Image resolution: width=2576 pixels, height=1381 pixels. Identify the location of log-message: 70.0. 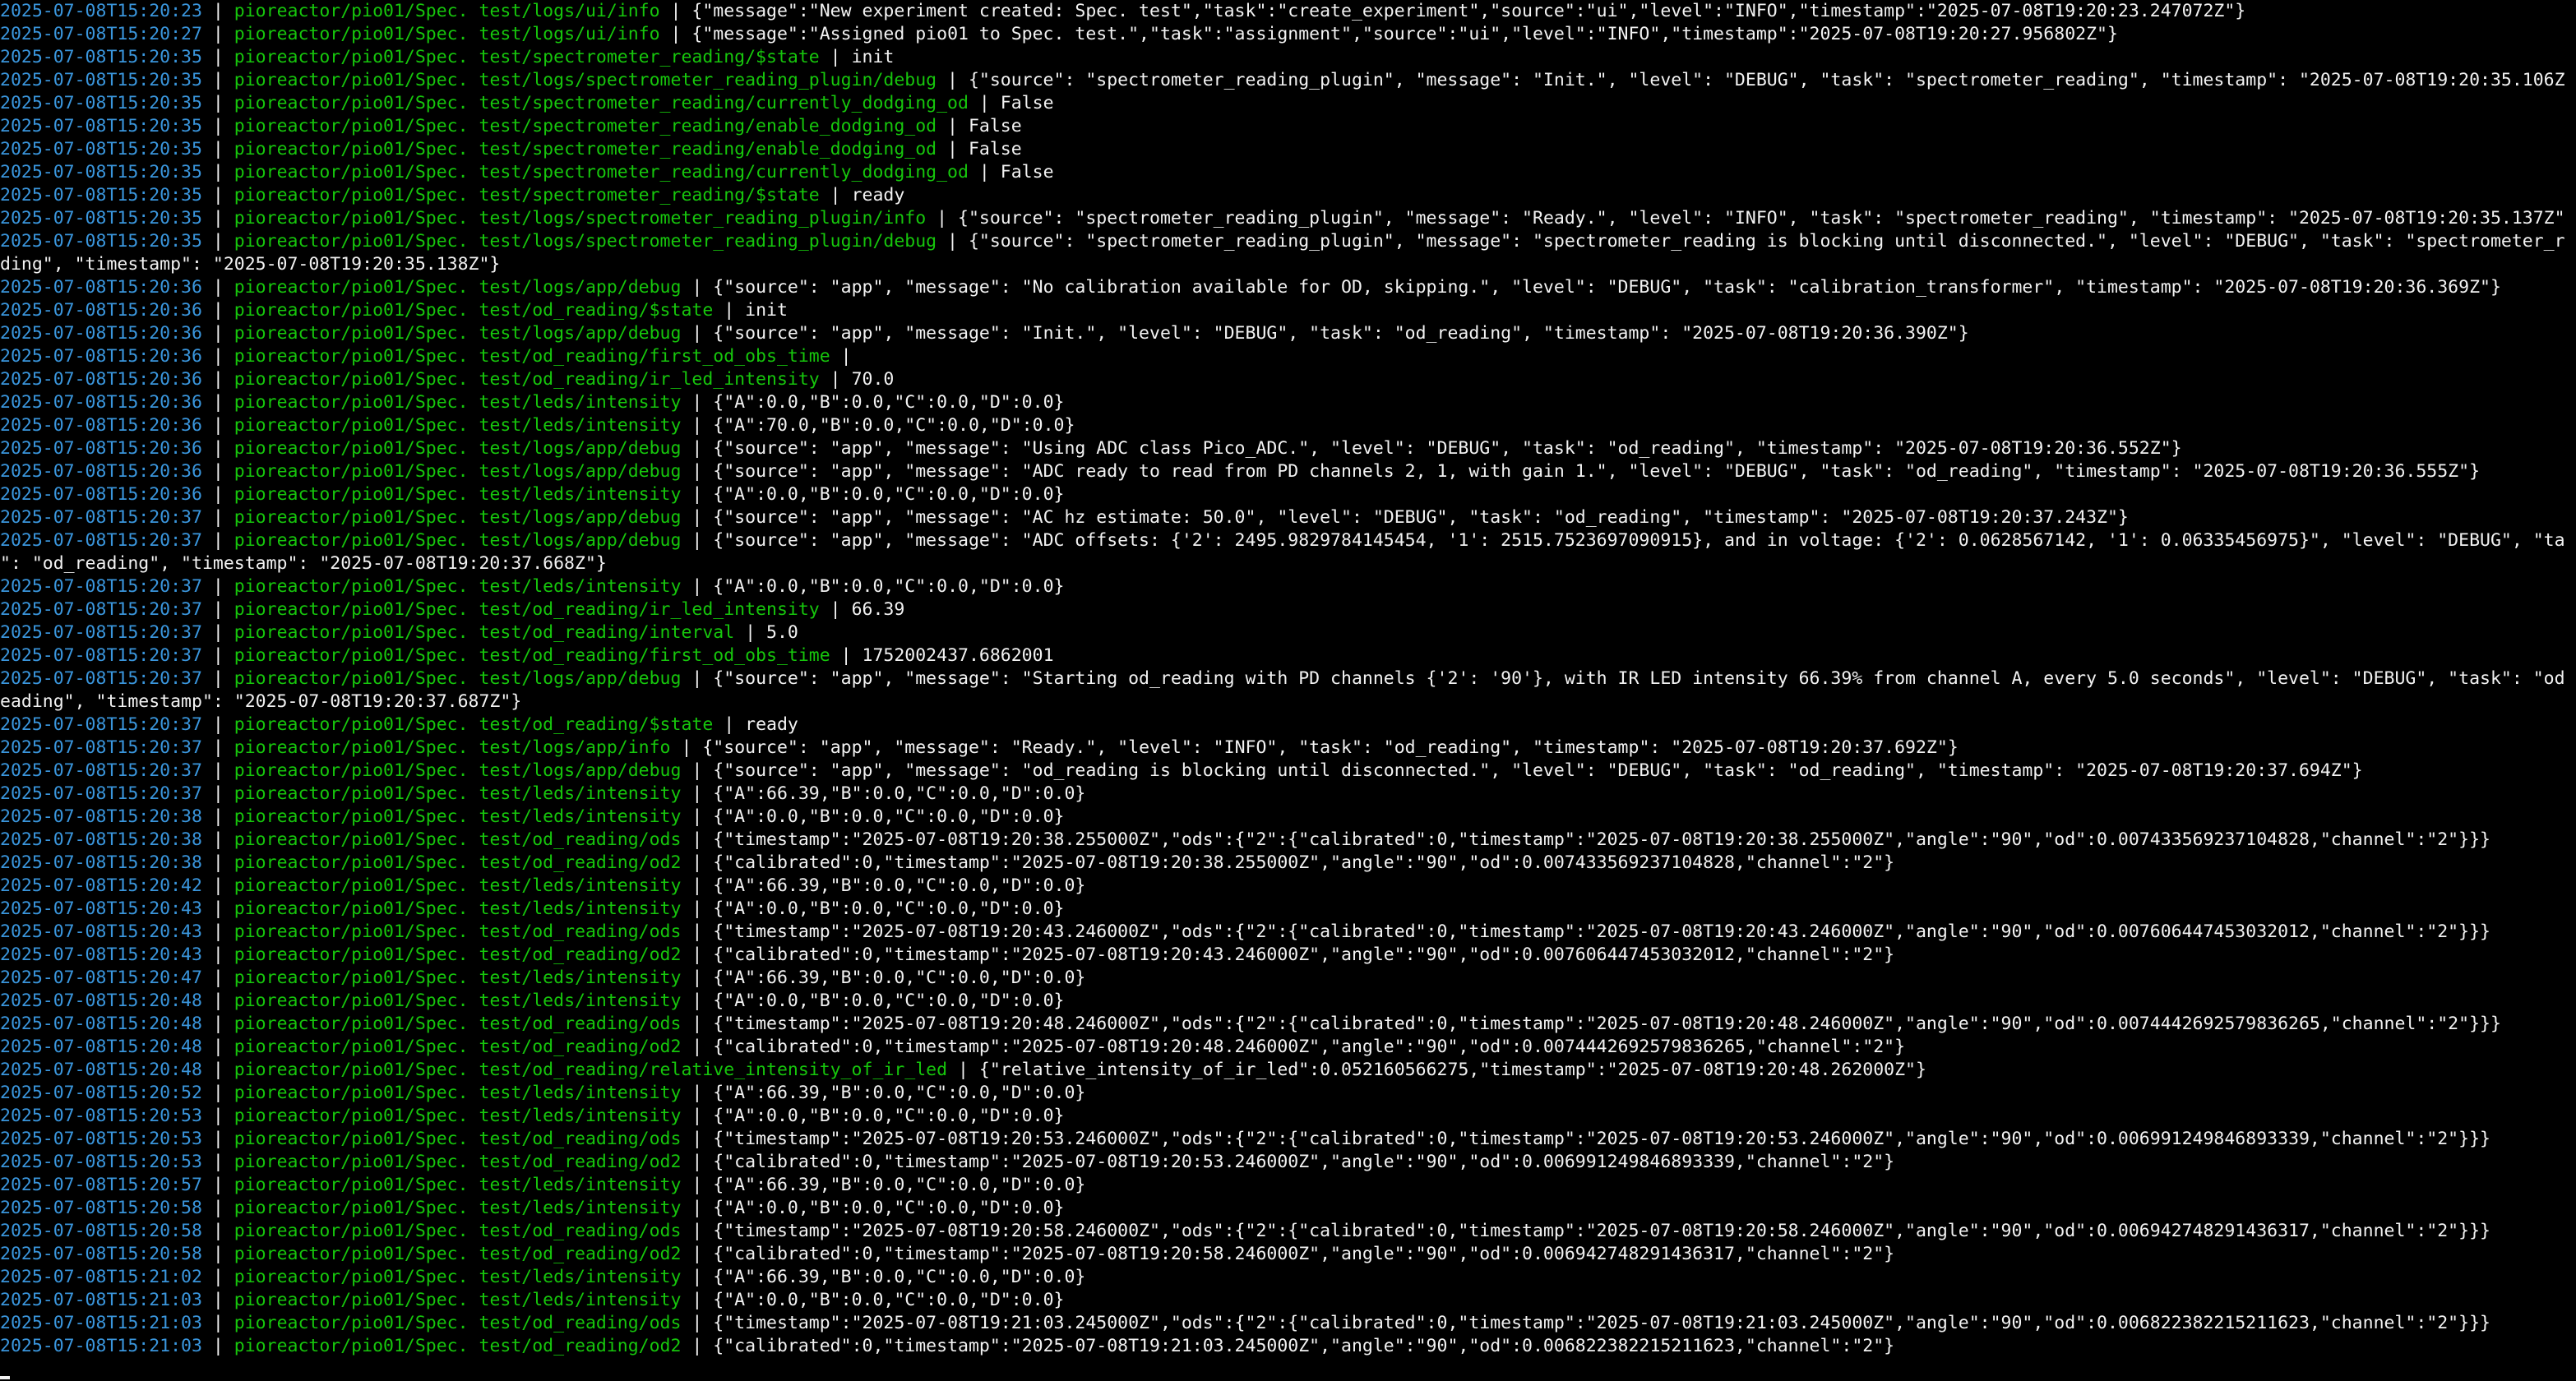
(873, 379).